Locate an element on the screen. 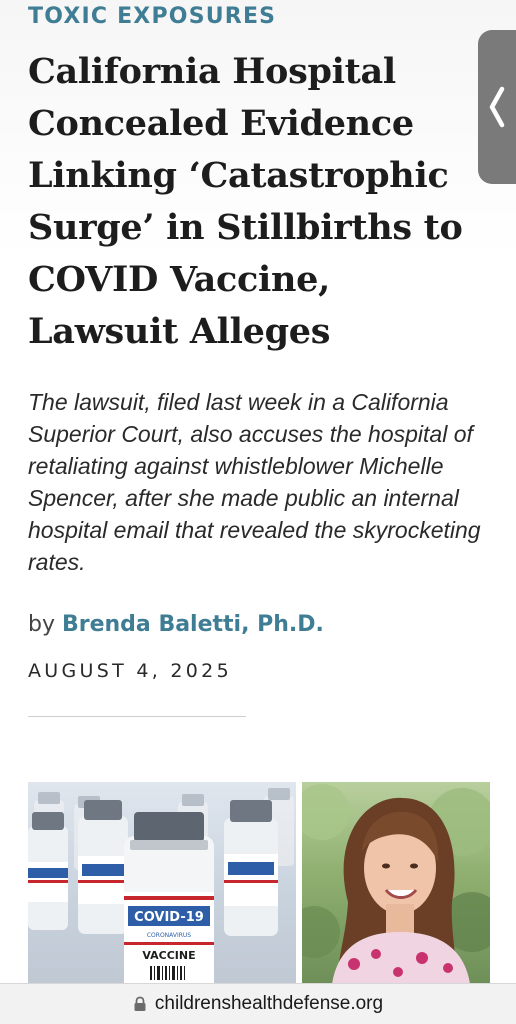  author-link: Brenda Baletti, Ph.D. is located at coordinates (193, 624).